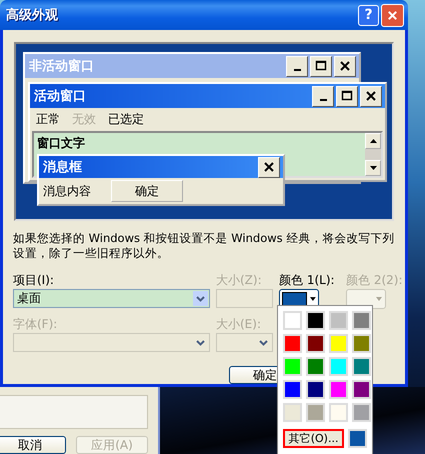  Describe the element at coordinates (368, 15) in the screenshot. I see `help-button: ?` at that location.